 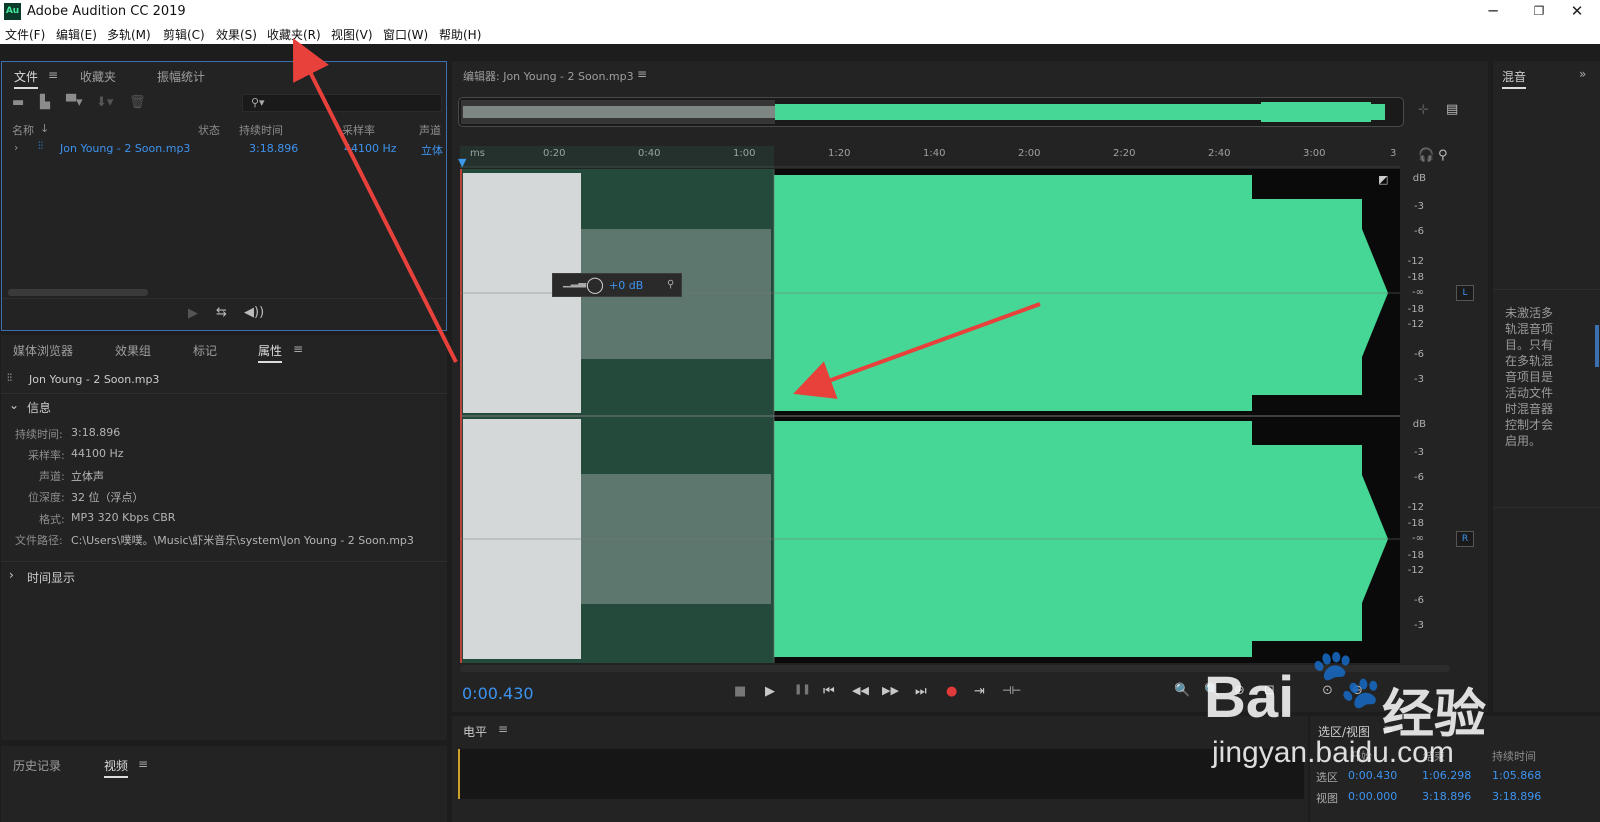 What do you see at coordinates (1249, 697) in the screenshot?
I see `baidu-logo-text: Bai` at bounding box center [1249, 697].